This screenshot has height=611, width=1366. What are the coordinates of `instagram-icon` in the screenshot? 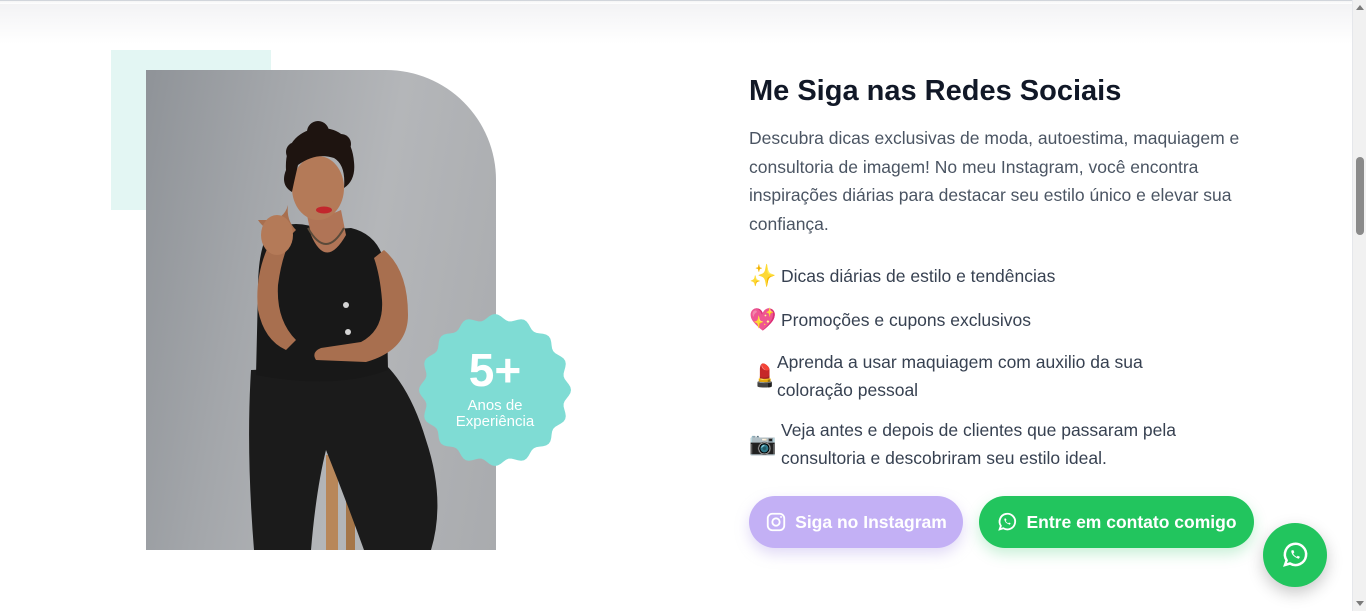 It's located at (776, 522).